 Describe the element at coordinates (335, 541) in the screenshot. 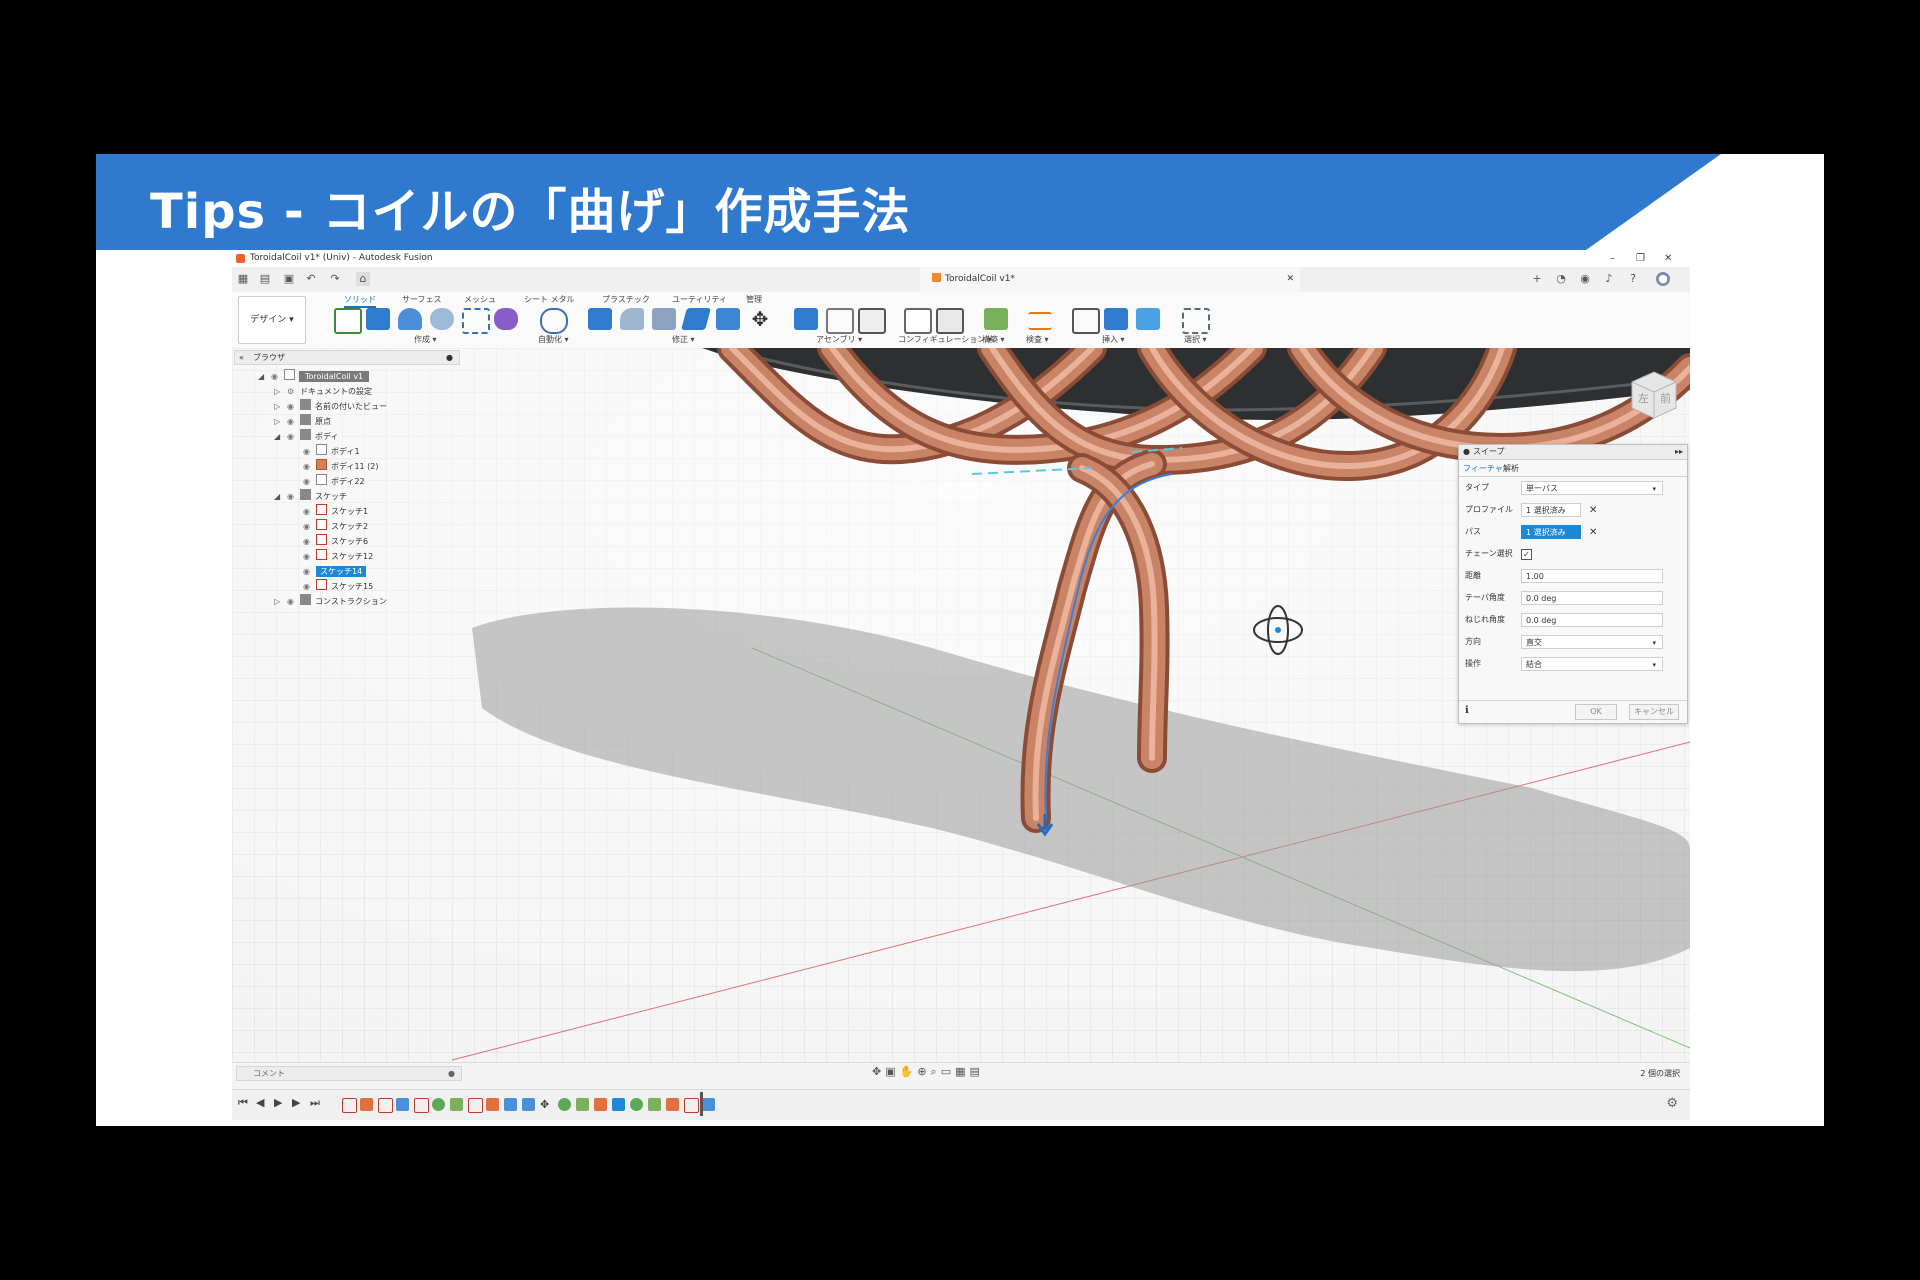

I see `tree-item-sketch6: ◉ スケッチ6` at that location.